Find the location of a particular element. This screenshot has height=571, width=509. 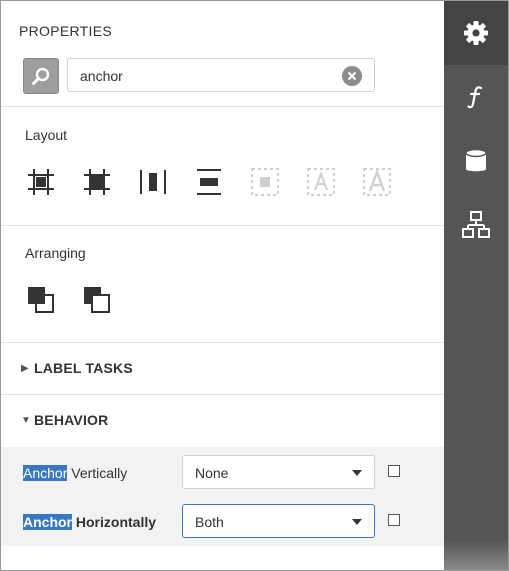

label-tasks-group: ▶ LABEL TASKS is located at coordinates (77, 368).